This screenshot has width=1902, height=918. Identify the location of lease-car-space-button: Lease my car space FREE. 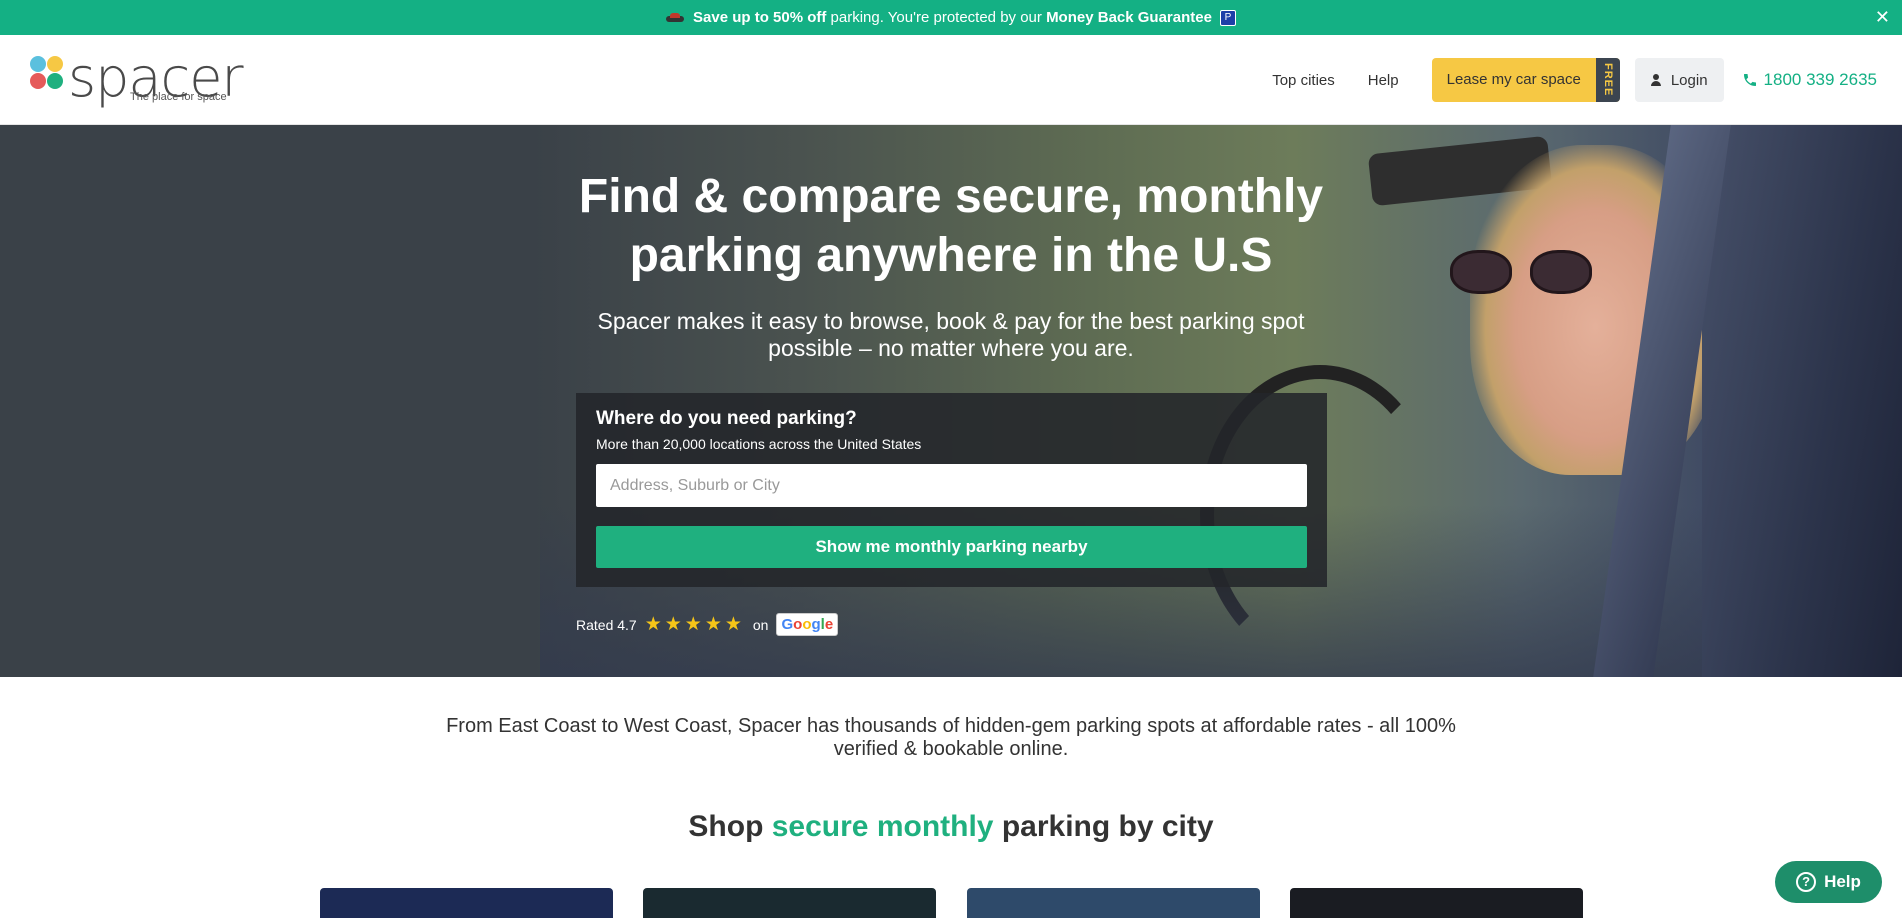
(1525, 80).